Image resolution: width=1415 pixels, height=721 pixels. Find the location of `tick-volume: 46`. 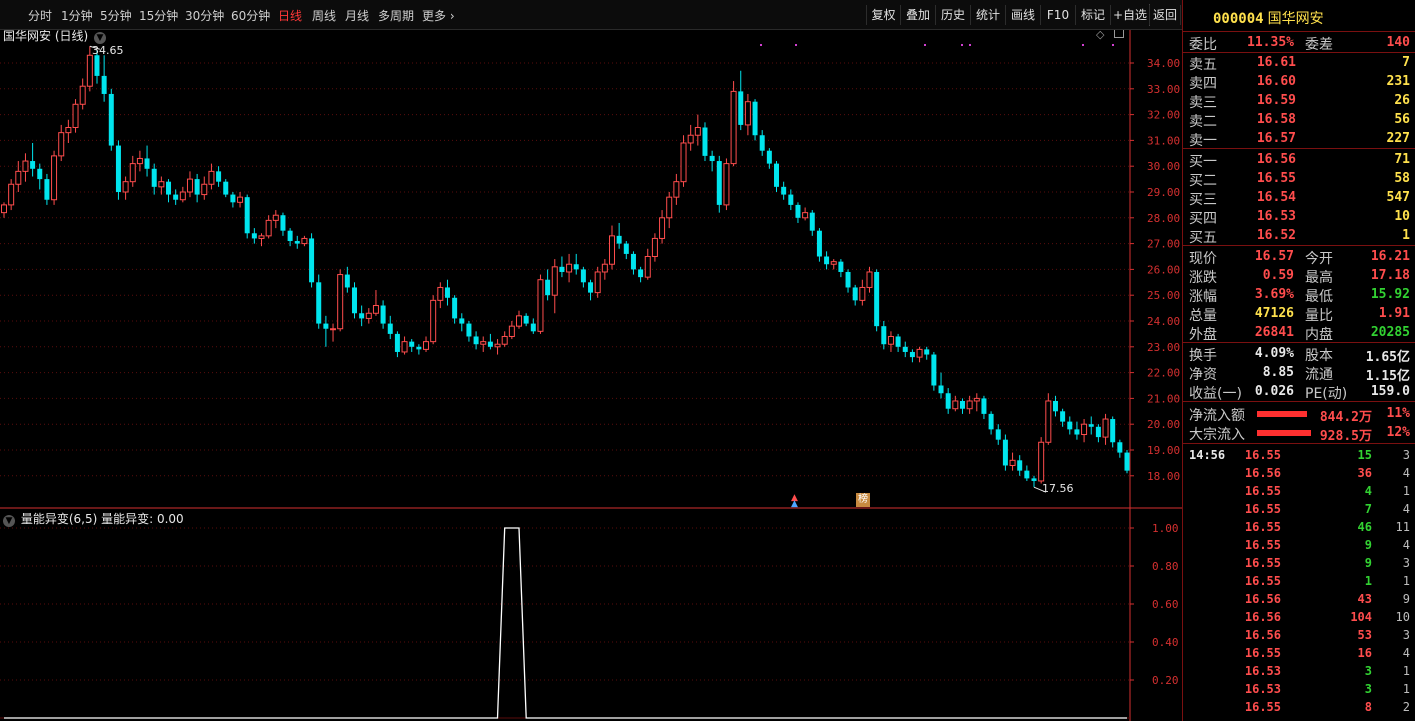

tick-volume: 46 is located at coordinates (1364, 527).